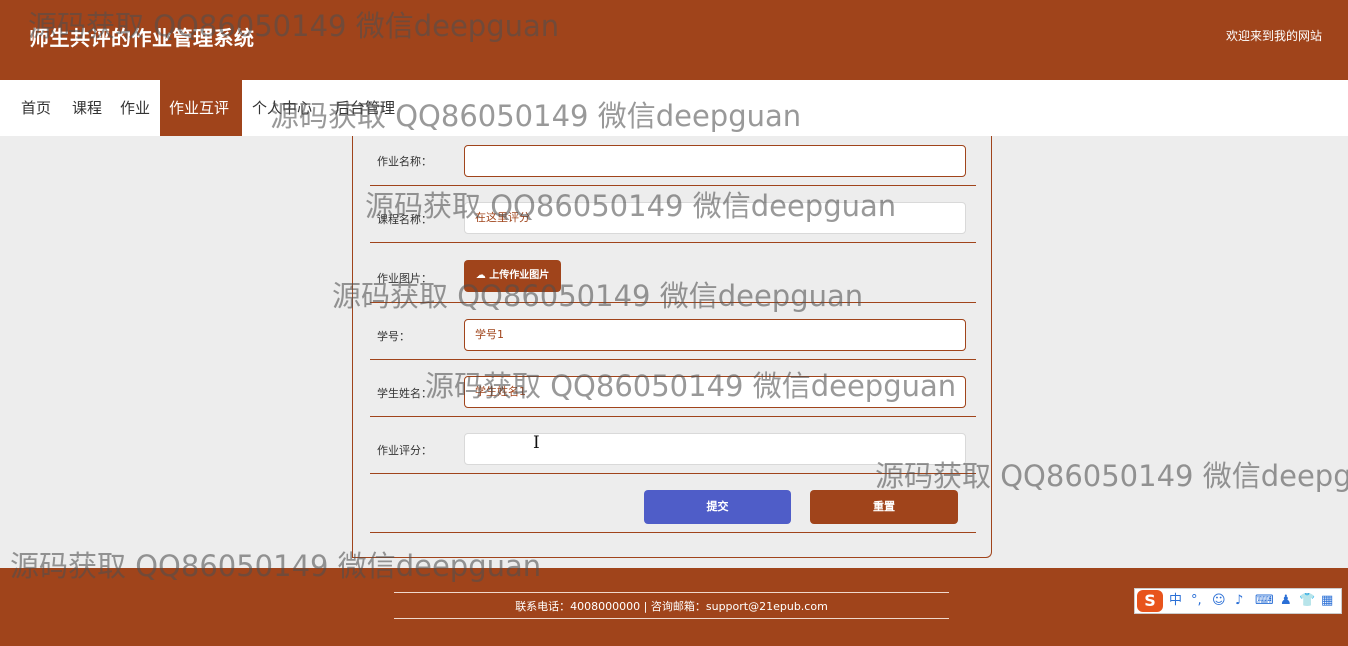 This screenshot has height=646, width=1348. I want to click on cloud-upload-icon: ☁, so click(480, 275).